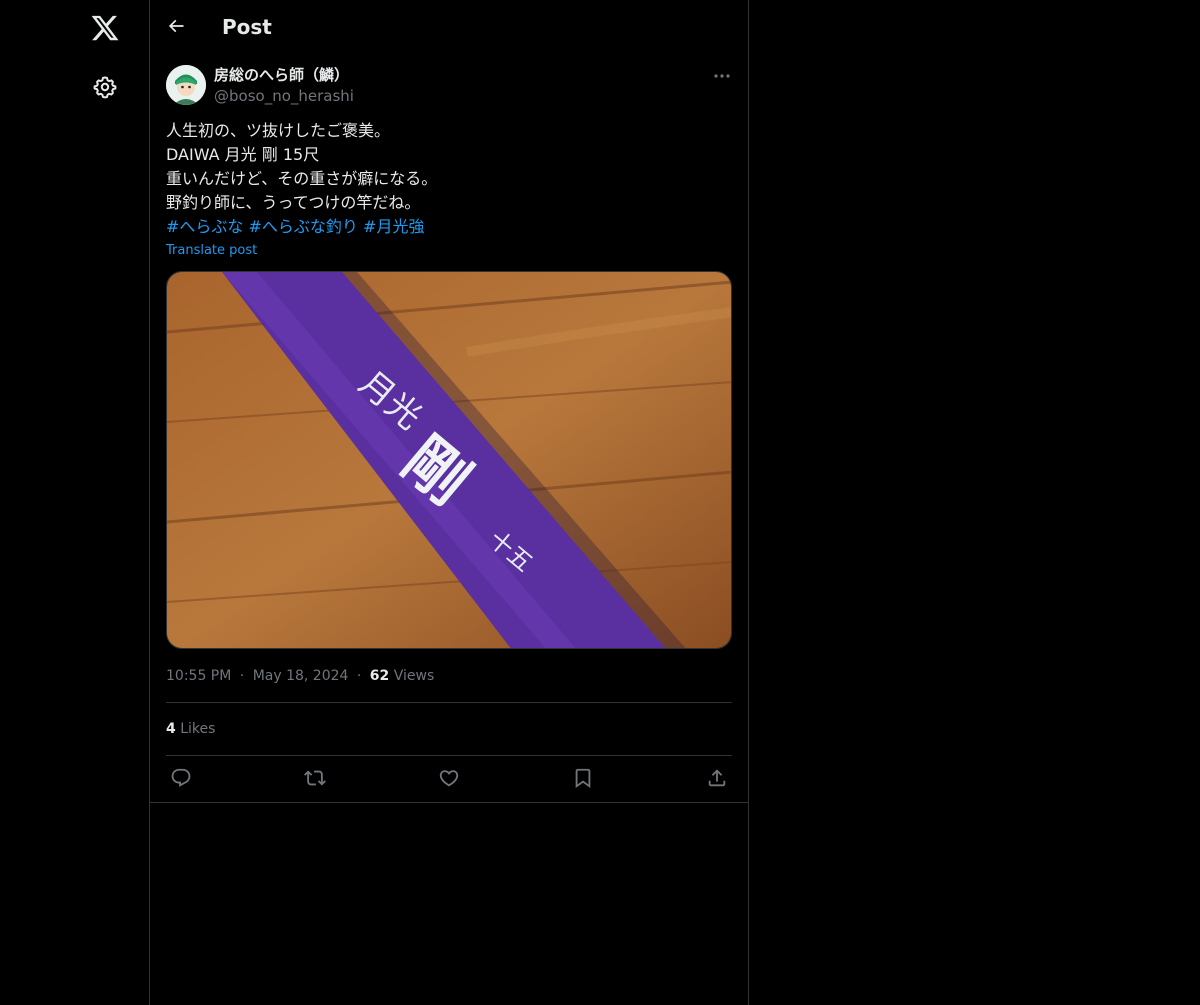 The height and width of the screenshot is (1005, 1200). What do you see at coordinates (315, 778) in the screenshot?
I see `repost-icon` at bounding box center [315, 778].